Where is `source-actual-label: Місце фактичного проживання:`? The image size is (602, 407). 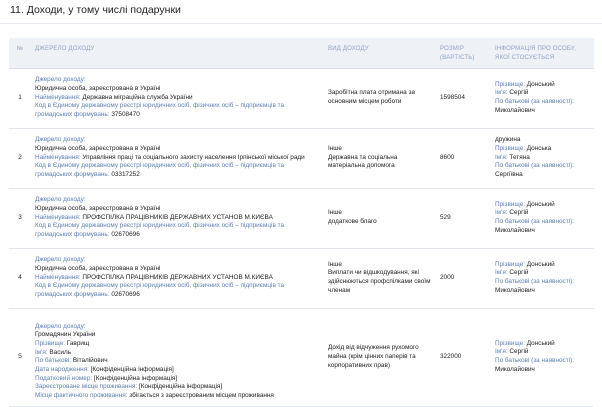
source-actual-label: Місце фактичного проживання: is located at coordinates (81, 396).